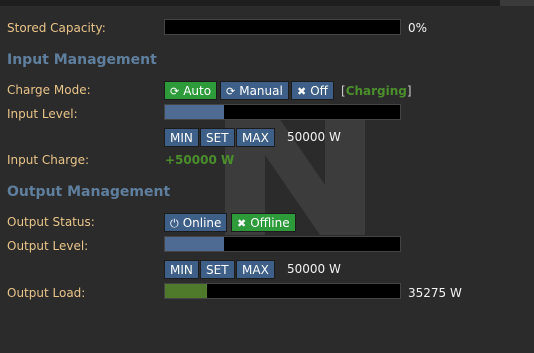 The height and width of the screenshot is (353, 534). What do you see at coordinates (217, 269) in the screenshot?
I see `output-level-set-button: SET` at bounding box center [217, 269].